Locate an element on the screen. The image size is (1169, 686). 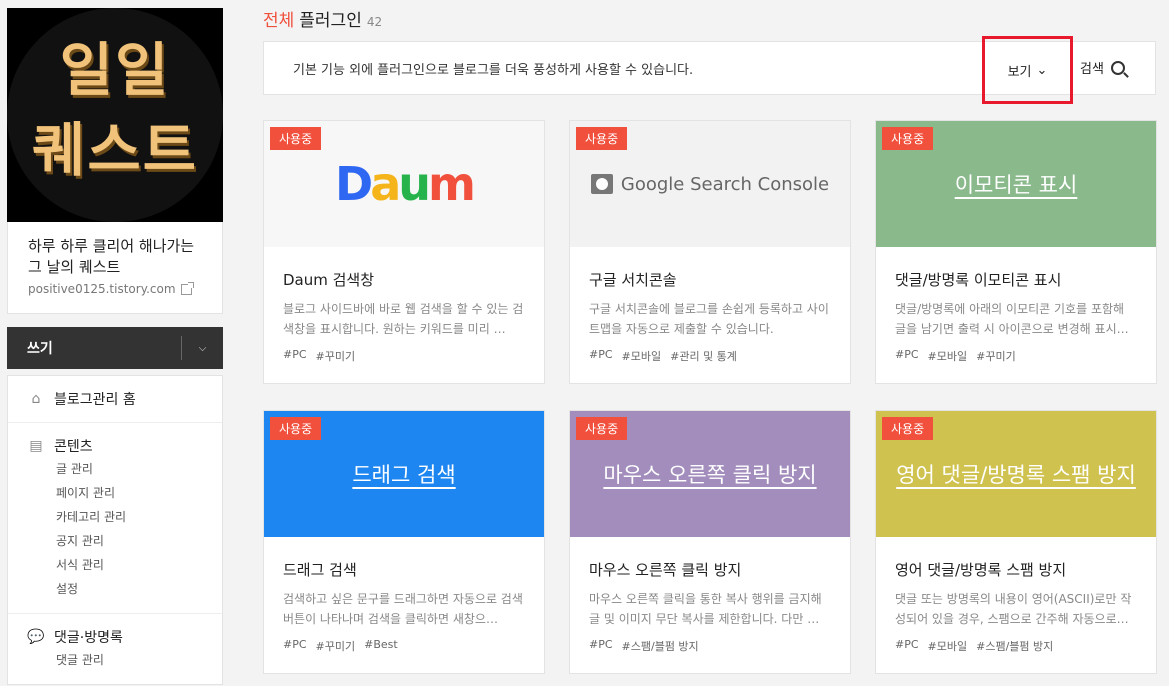
view-filter-button: 보기 ⌄ is located at coordinates (1027, 70).